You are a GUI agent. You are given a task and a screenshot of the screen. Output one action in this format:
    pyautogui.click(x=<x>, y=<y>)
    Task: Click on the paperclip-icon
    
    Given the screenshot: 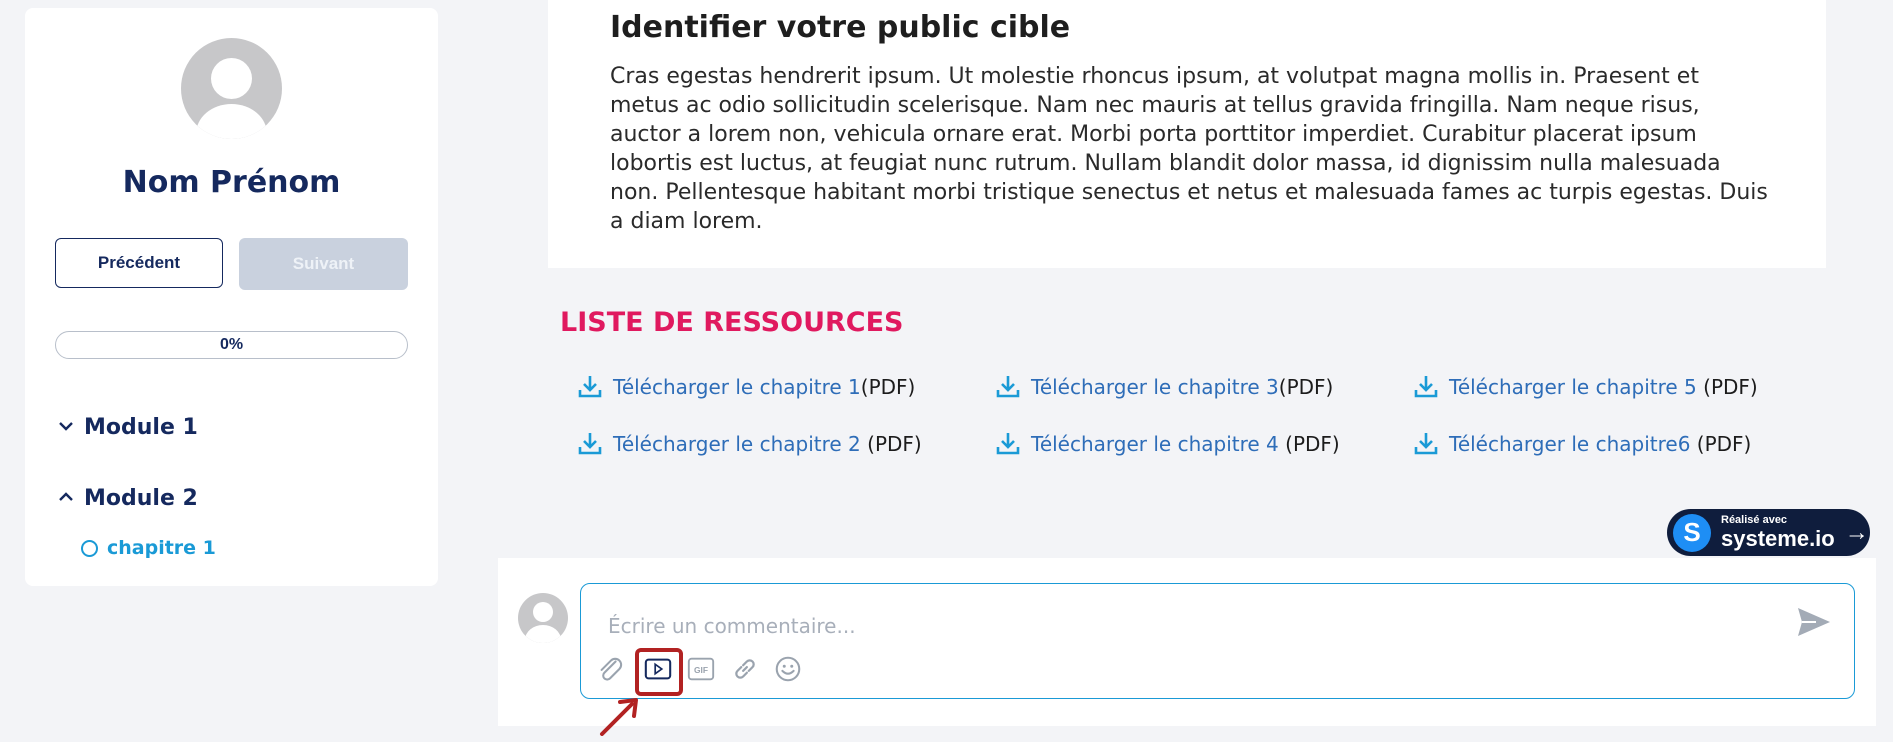 What is the action you would take?
    pyautogui.click(x=611, y=669)
    